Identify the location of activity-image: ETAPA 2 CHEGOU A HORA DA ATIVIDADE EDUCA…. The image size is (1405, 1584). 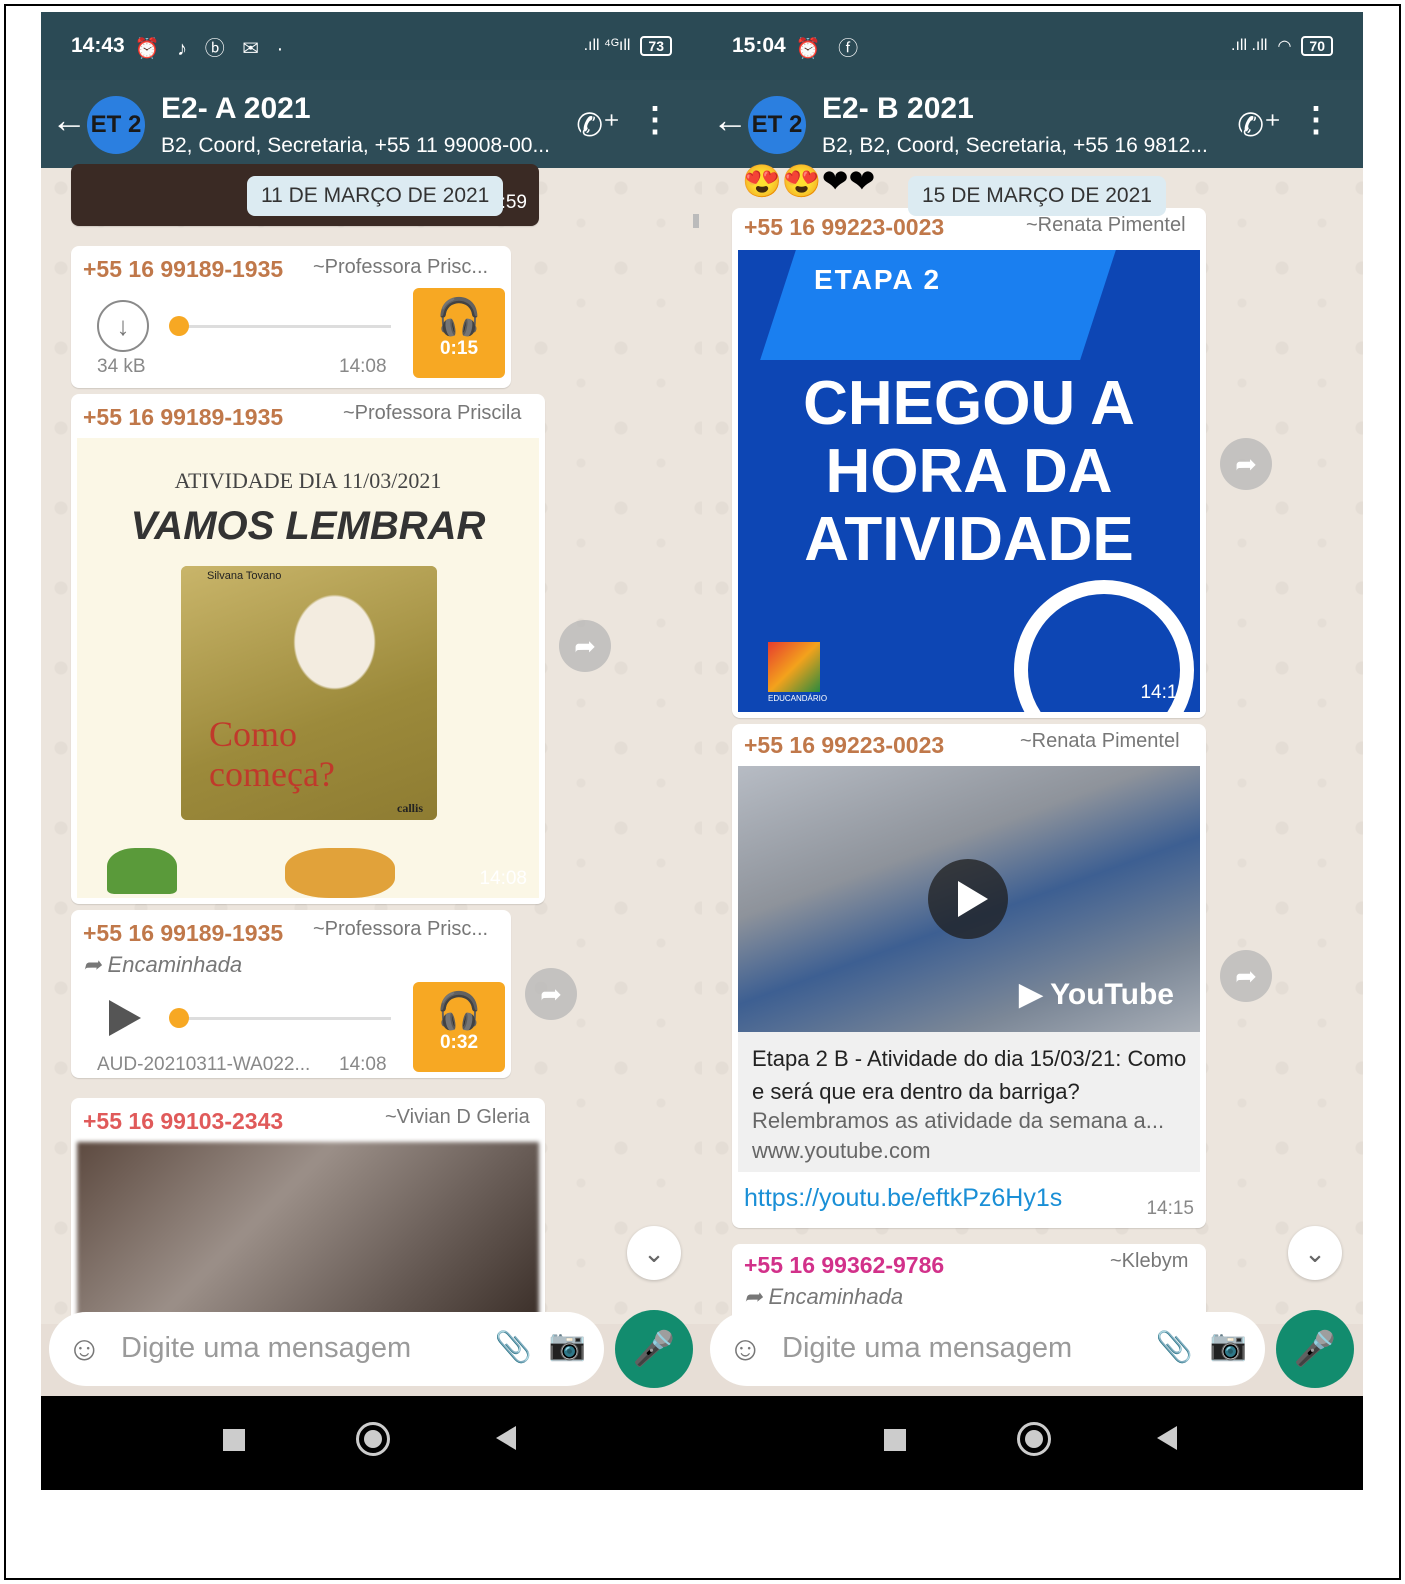
(969, 481).